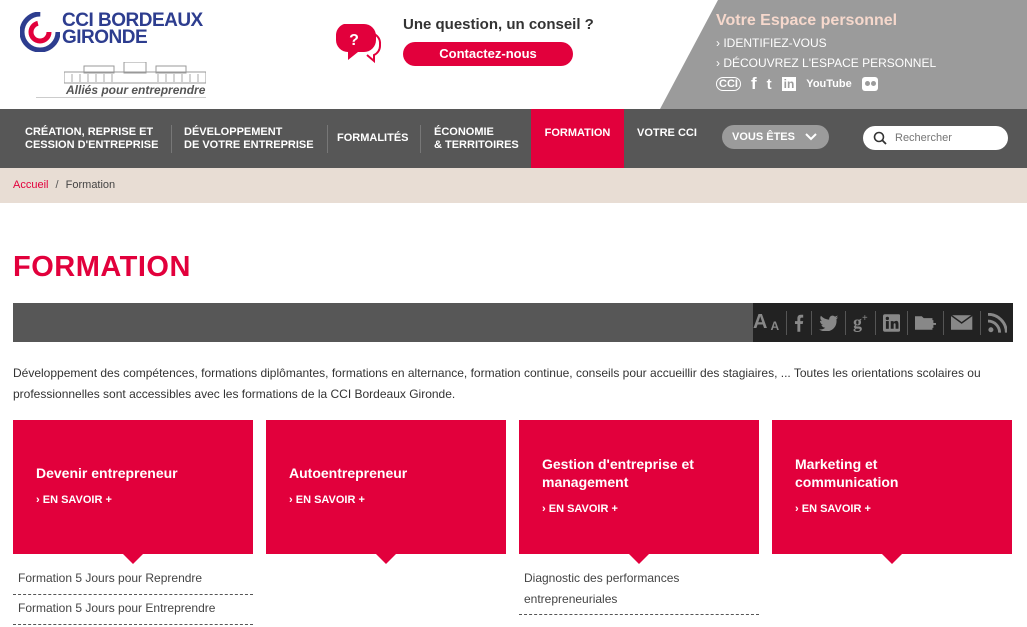 The height and width of the screenshot is (627, 1027). I want to click on card-autoentrepreneur: Autoentrepreneur › EN SAVOIR +, so click(386, 492).